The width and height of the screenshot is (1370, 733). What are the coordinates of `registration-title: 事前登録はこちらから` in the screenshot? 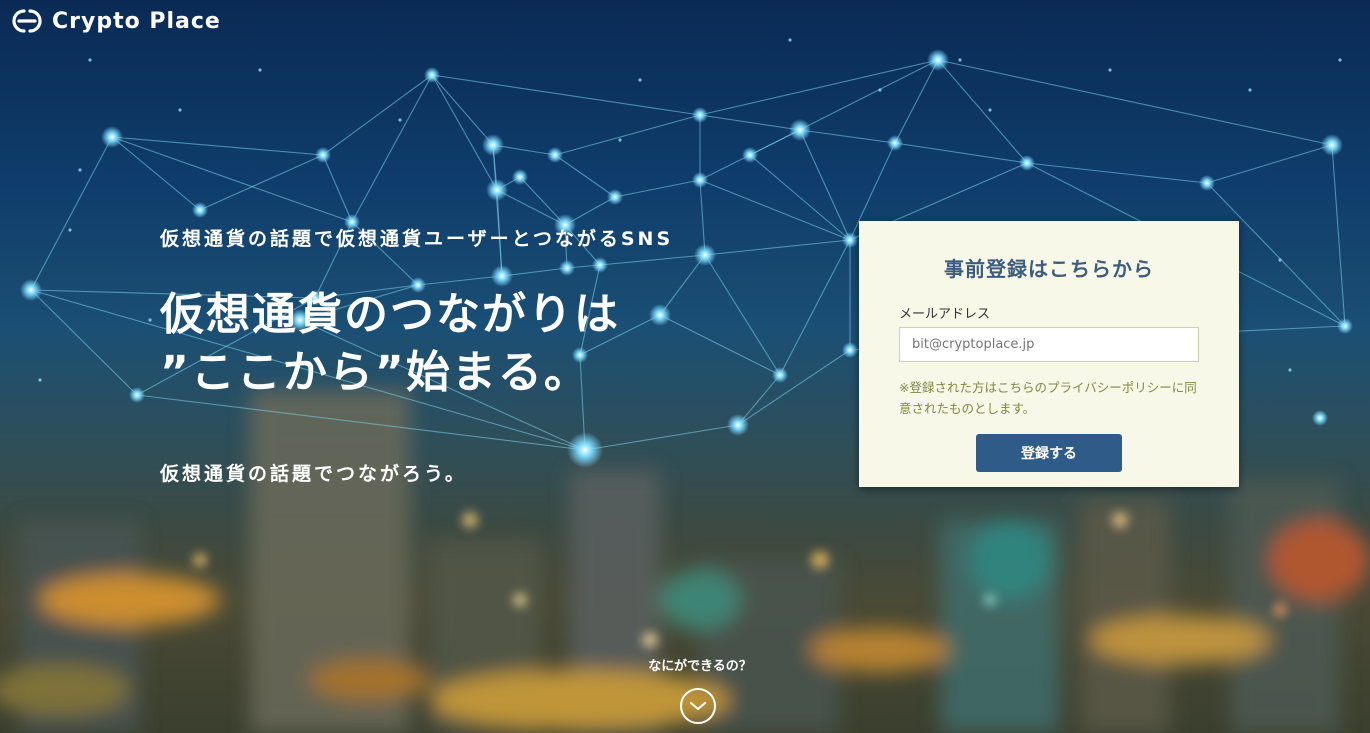 It's located at (1049, 269).